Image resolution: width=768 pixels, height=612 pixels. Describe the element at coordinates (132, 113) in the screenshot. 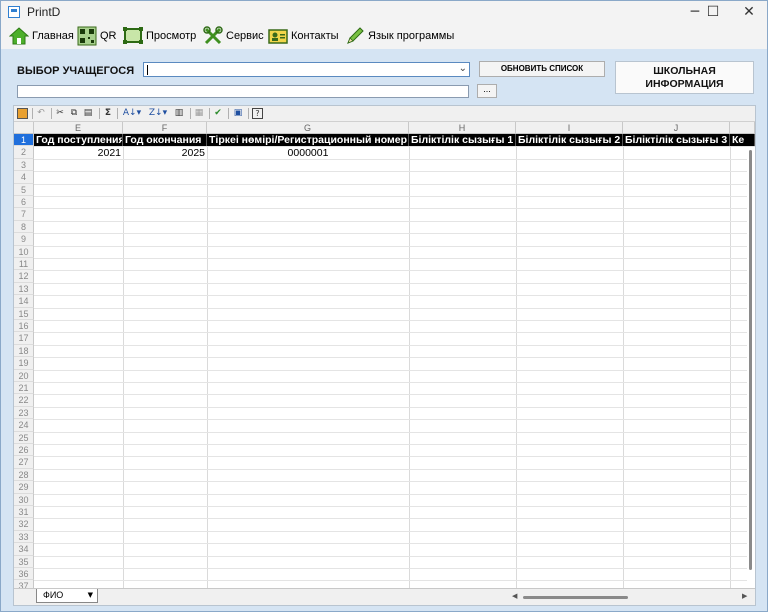

I see `sort-asc-icon: A↓▾` at that location.